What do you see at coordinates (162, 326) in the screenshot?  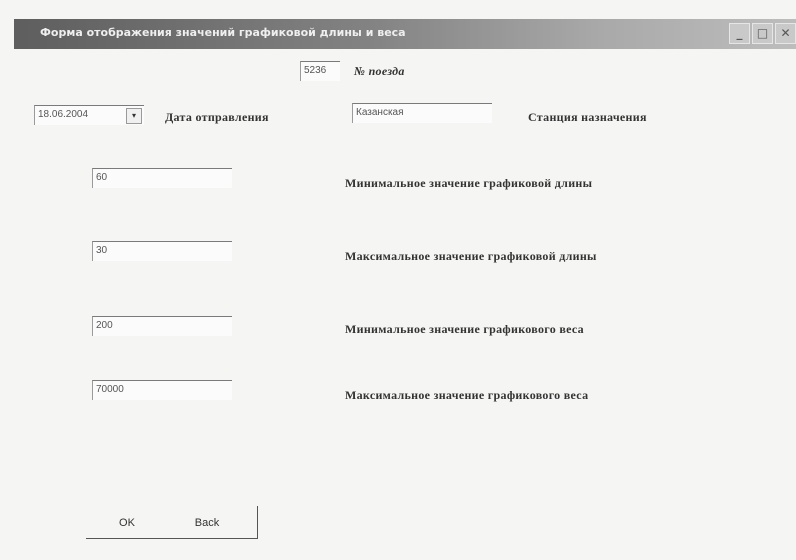 I see `min-weight-field: 200` at bounding box center [162, 326].